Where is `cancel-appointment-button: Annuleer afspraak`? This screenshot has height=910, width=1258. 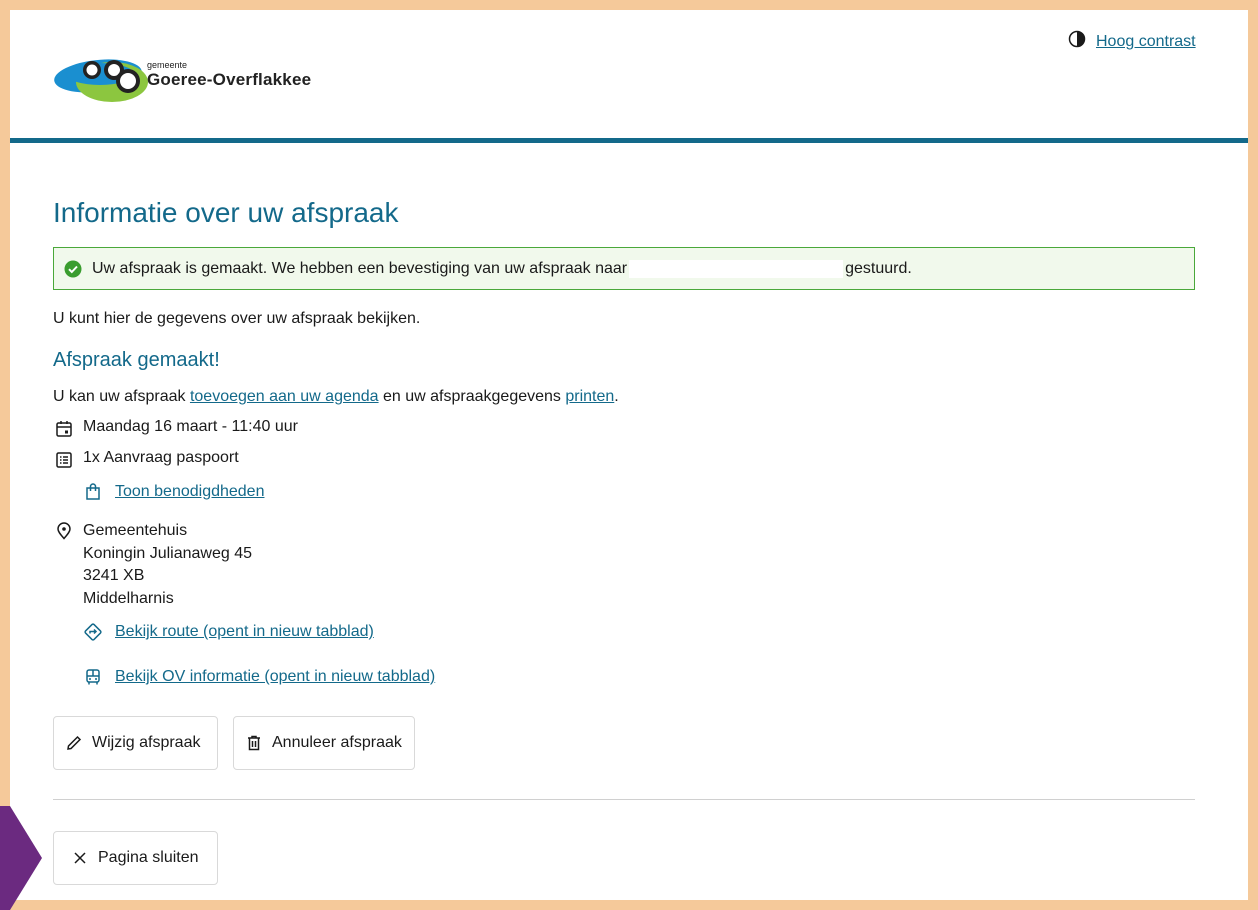 cancel-appointment-button: Annuleer afspraak is located at coordinates (324, 743).